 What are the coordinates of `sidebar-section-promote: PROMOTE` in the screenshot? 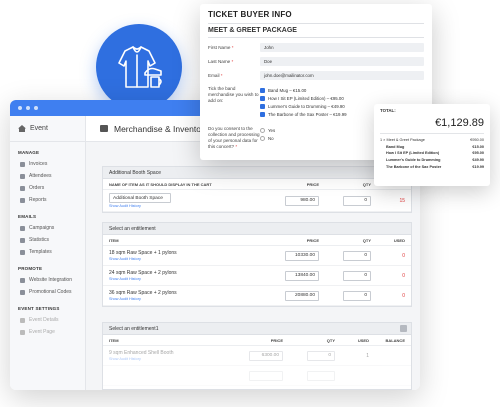 It's located at (30, 268).